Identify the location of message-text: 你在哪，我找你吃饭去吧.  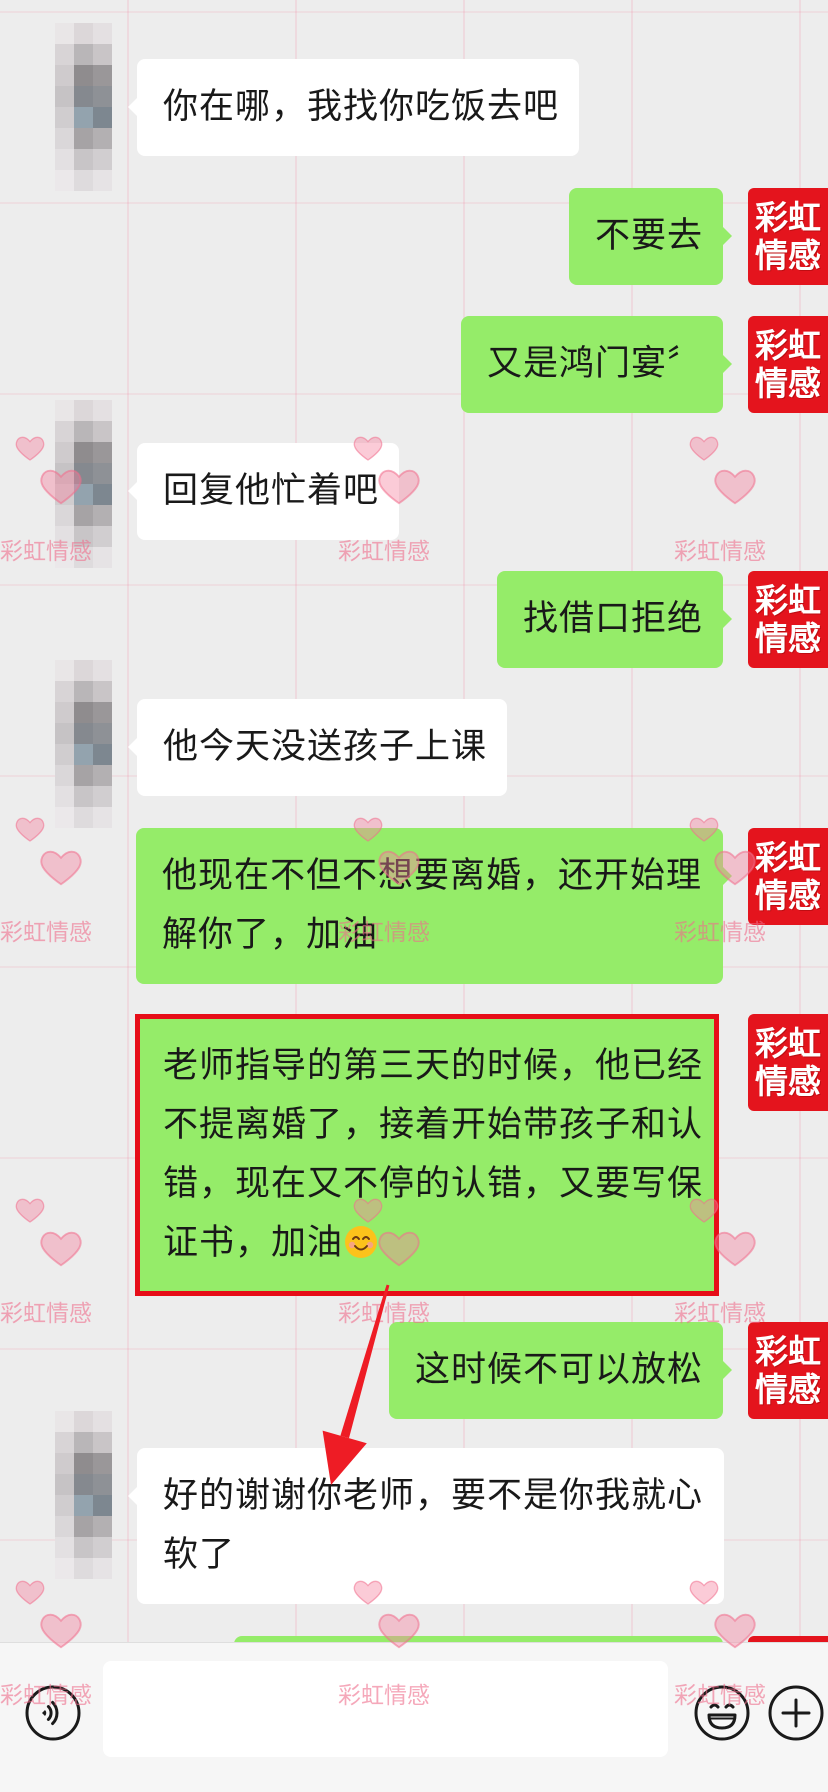
(361, 107).